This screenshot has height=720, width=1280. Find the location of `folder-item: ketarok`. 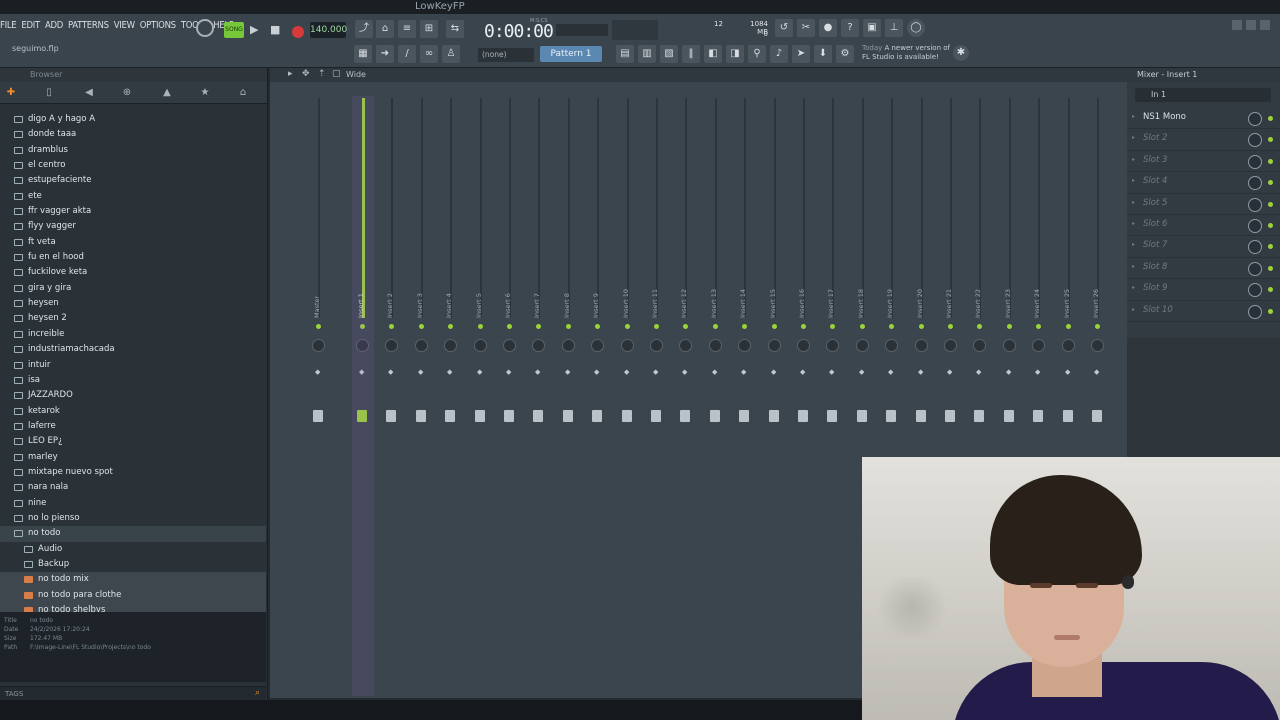

folder-item: ketarok is located at coordinates (133, 411).